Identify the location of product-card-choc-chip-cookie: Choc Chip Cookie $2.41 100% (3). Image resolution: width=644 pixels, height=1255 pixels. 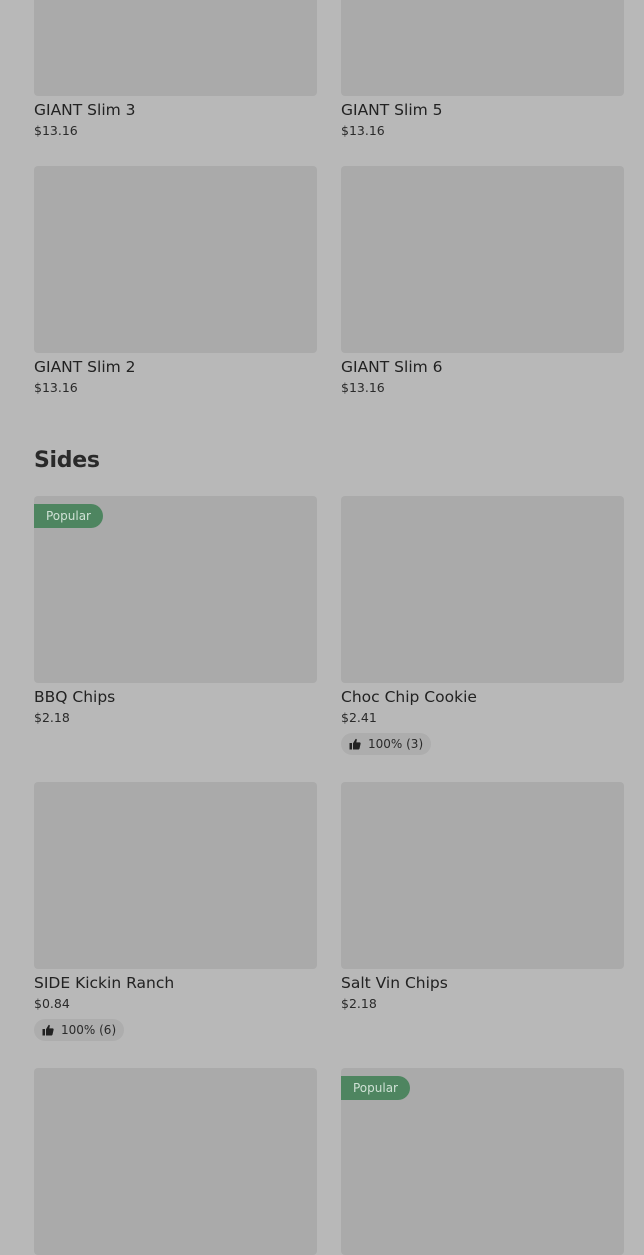
(482, 625).